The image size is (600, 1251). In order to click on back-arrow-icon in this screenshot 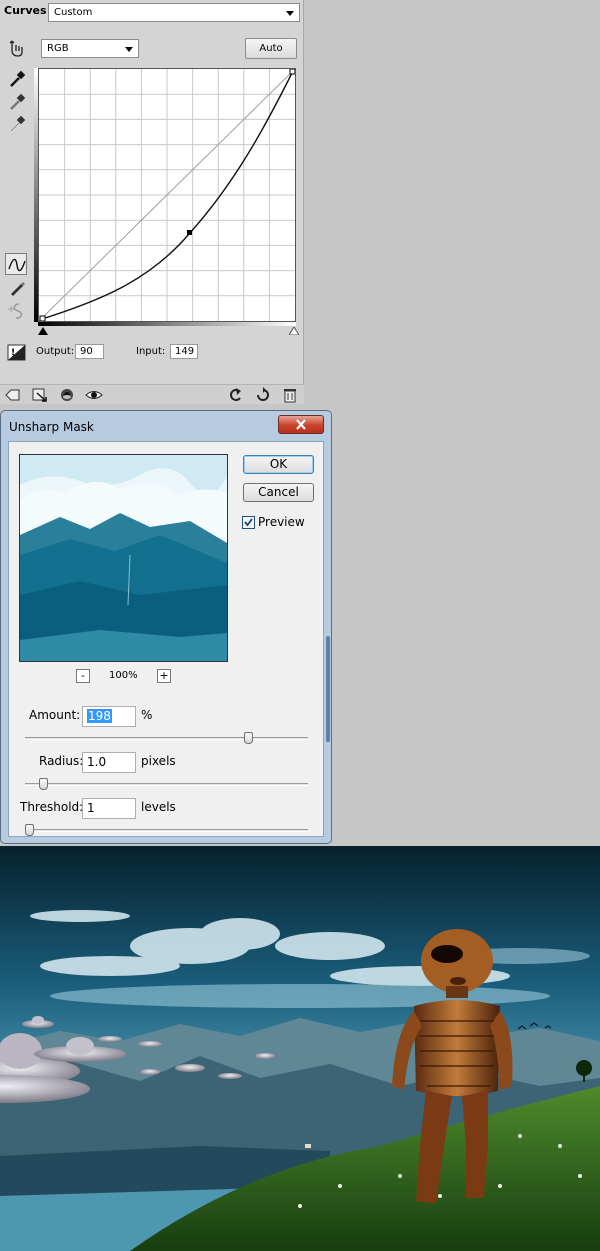, I will do `click(13, 395)`.